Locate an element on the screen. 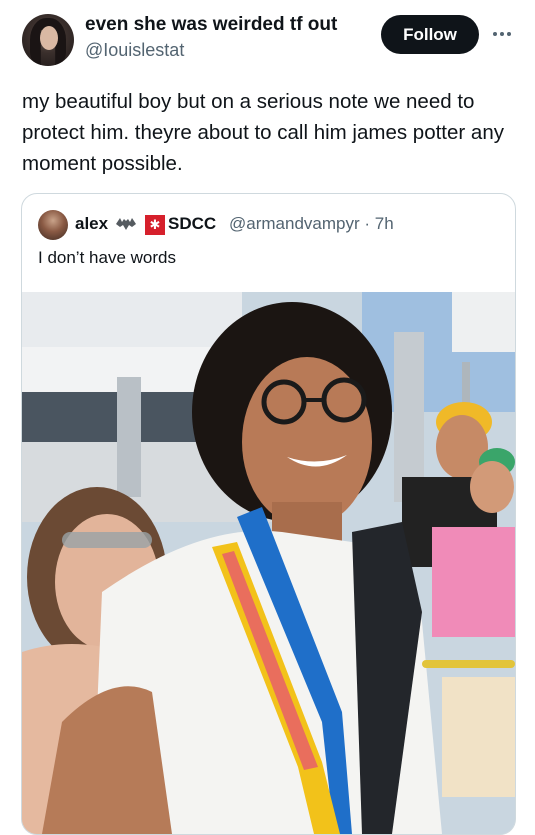  avatar-face is located at coordinates (49, 38).